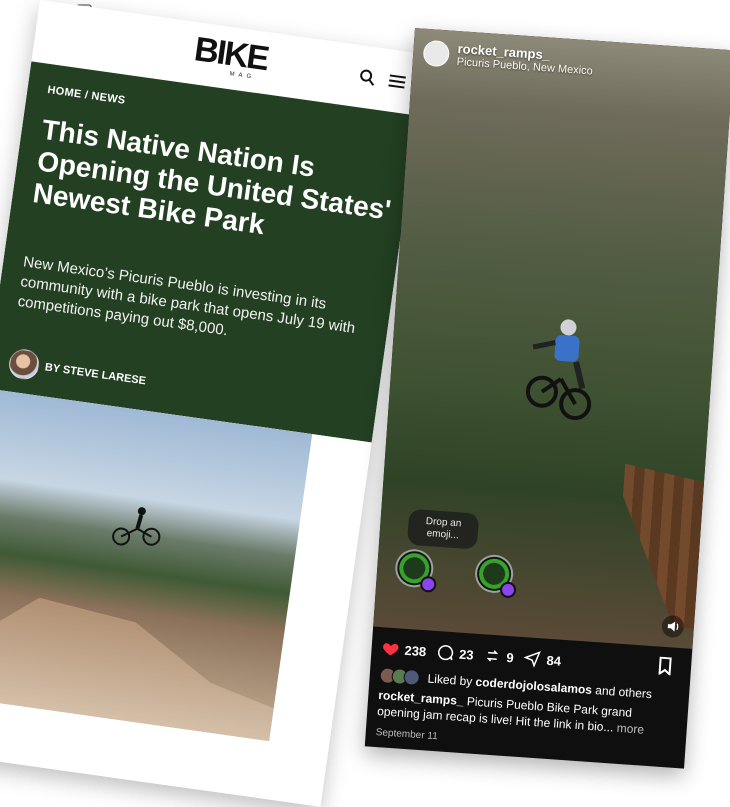 The width and height of the screenshot is (730, 807). Describe the element at coordinates (95, 374) in the screenshot. I see `author-name: BY STEVE LARESE` at that location.